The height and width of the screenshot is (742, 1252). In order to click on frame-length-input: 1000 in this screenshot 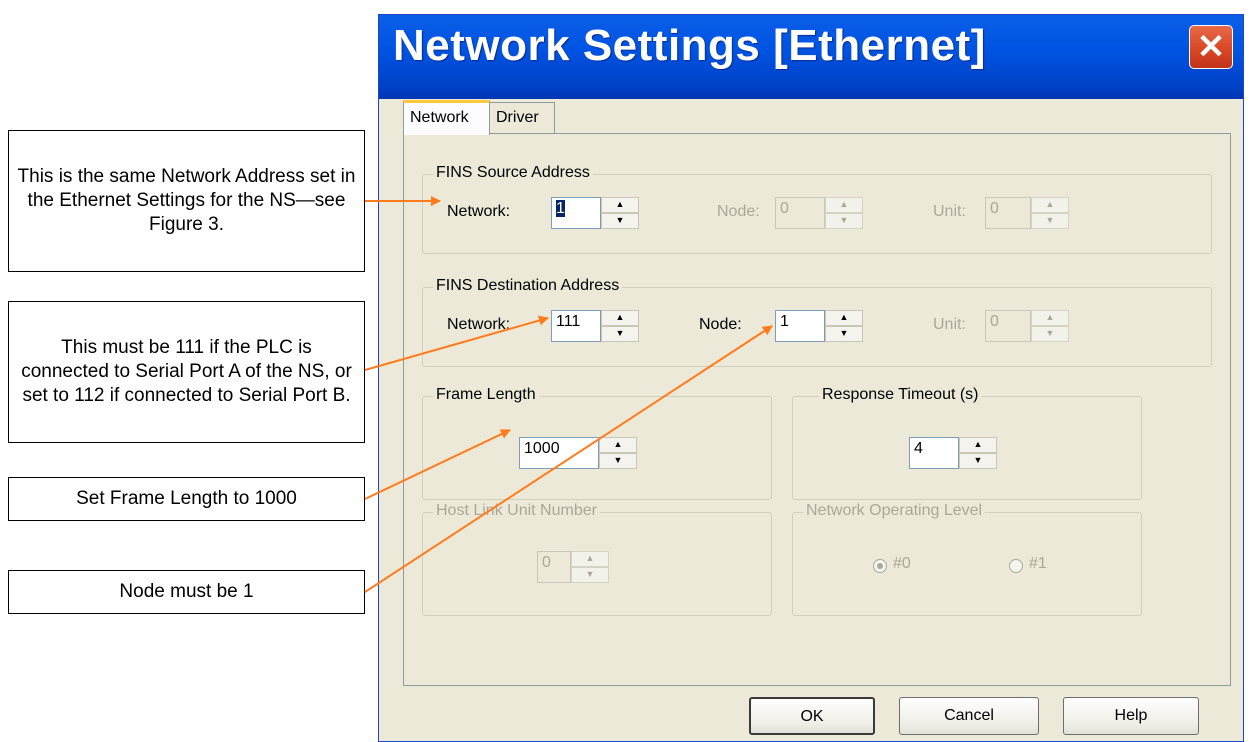, I will do `click(559, 453)`.